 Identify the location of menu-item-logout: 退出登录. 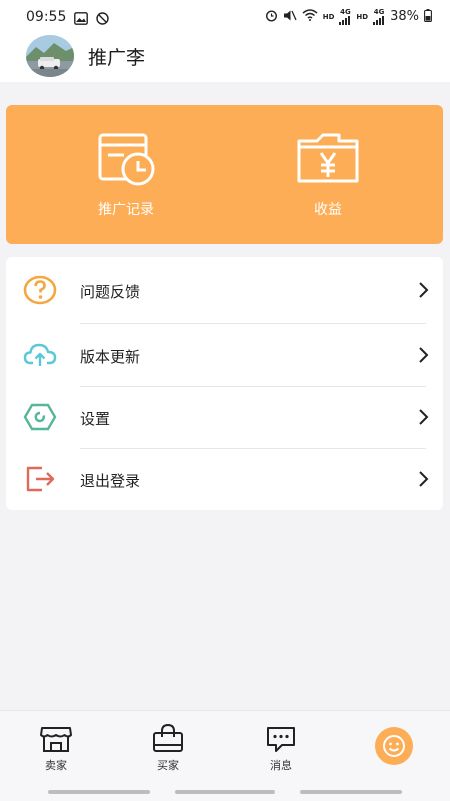
(224, 479).